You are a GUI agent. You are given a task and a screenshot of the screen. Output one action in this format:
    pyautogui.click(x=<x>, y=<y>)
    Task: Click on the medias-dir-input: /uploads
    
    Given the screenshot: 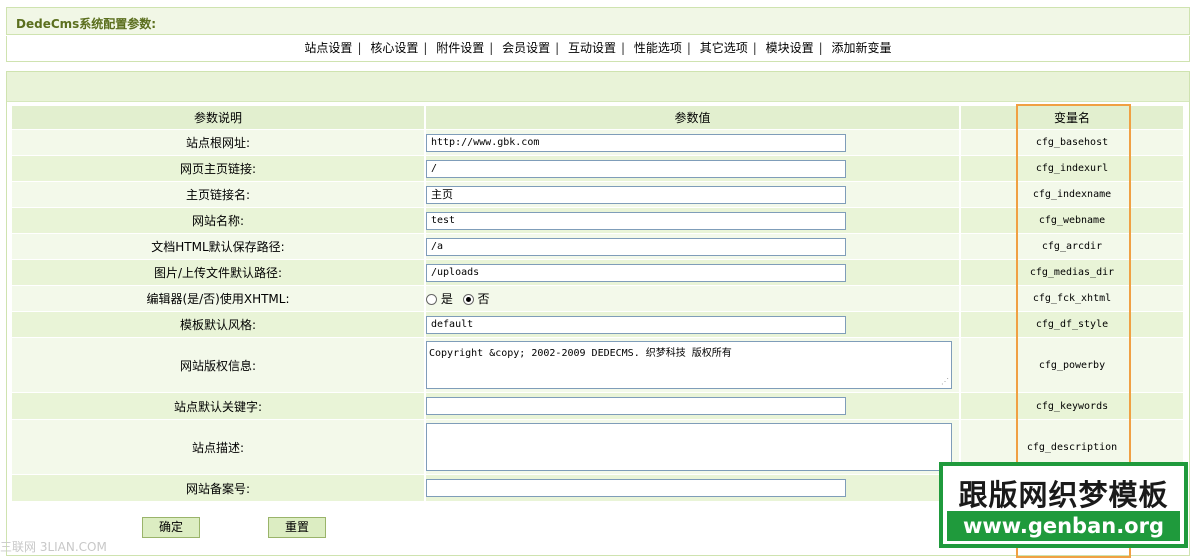 What is the action you would take?
    pyautogui.click(x=636, y=272)
    